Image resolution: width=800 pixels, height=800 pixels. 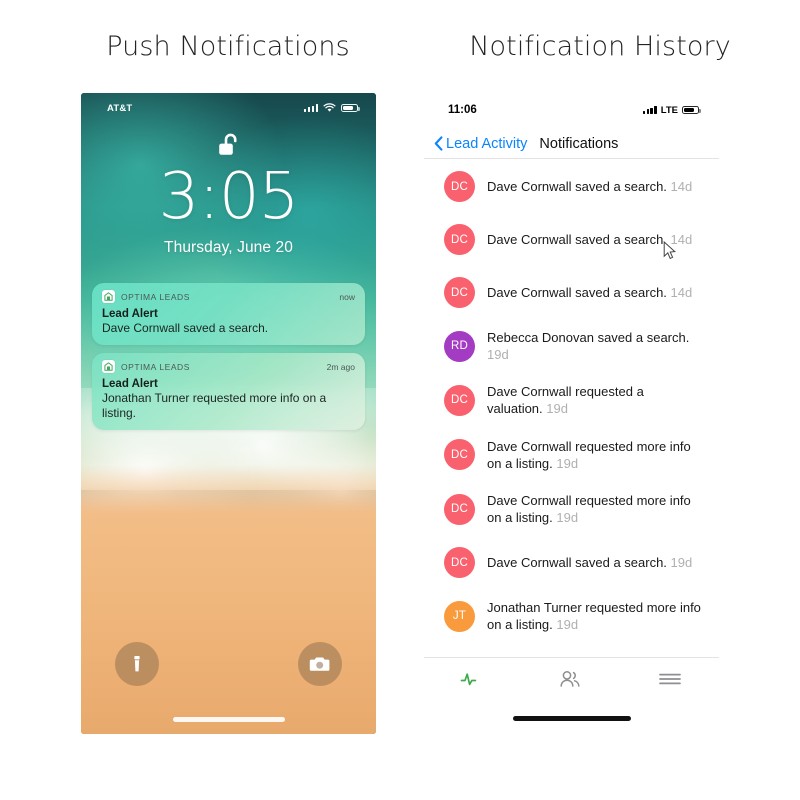 I want to click on banner-body: Dave Cornwall saved a search., so click(x=185, y=328).